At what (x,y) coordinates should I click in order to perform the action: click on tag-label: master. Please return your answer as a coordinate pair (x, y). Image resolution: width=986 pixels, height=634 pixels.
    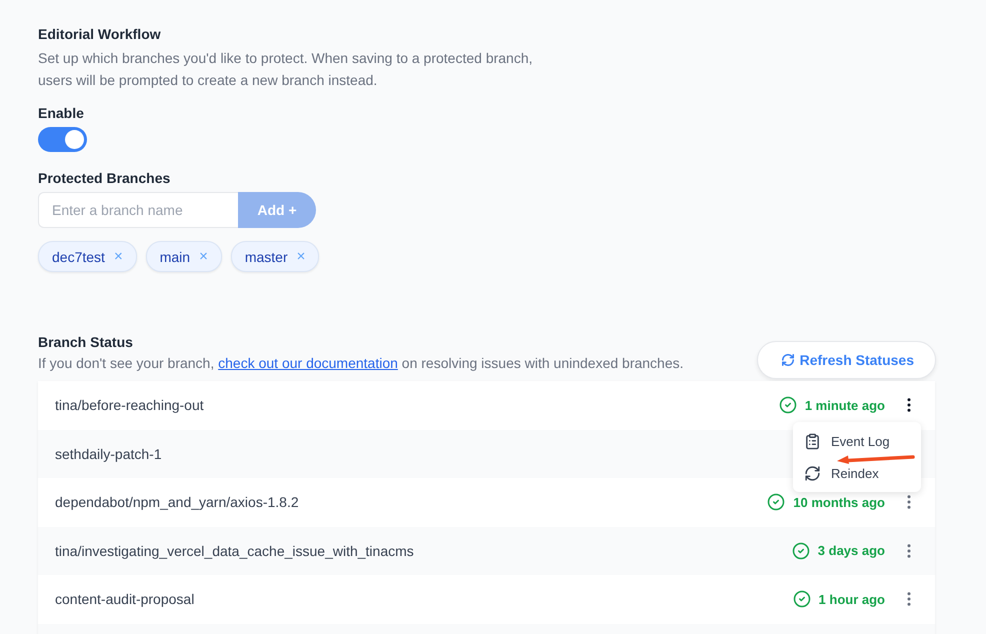
    Looking at the image, I should click on (266, 256).